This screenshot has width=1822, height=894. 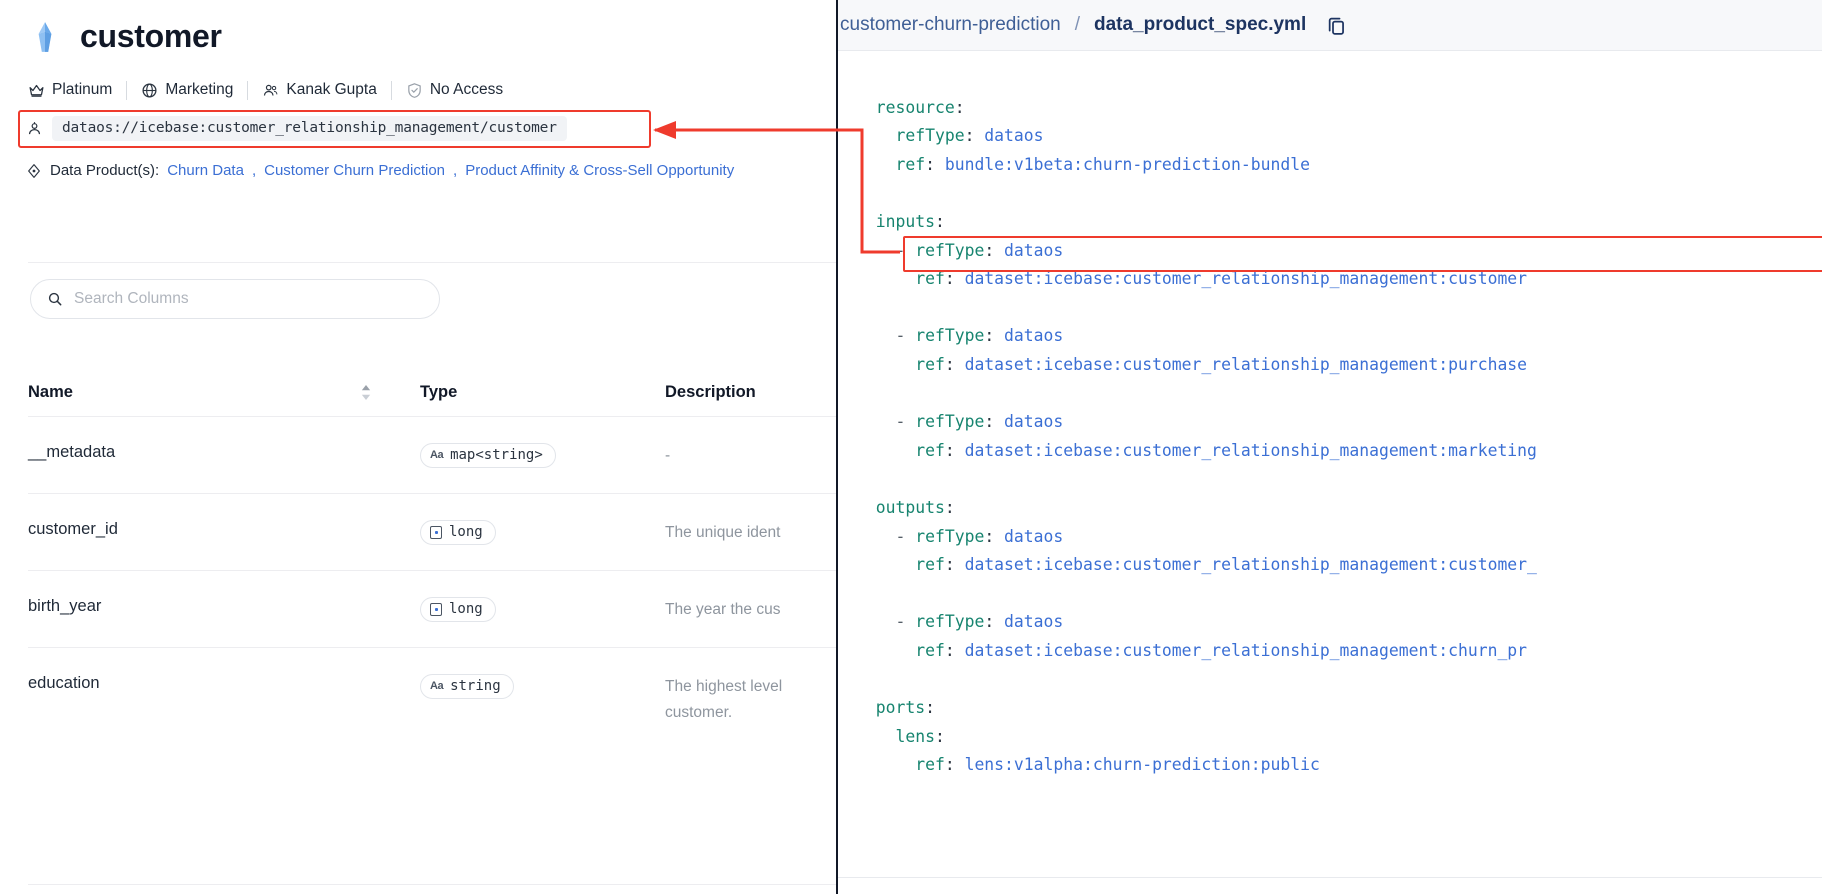 What do you see at coordinates (1339, 336) in the screenshot?
I see `yaml-line: - refType: dataos` at bounding box center [1339, 336].